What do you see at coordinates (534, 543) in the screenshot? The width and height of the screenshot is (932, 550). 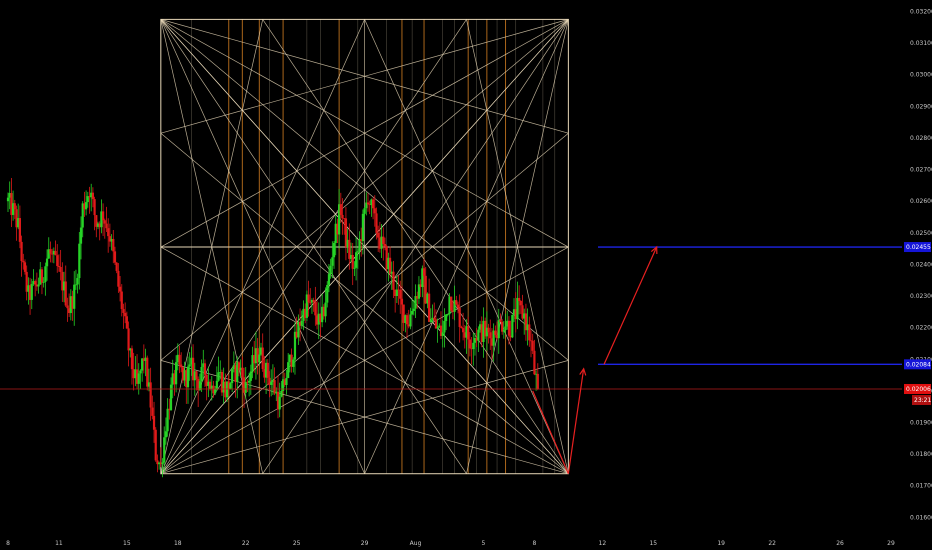 I see `x-tick-label-9: 8` at bounding box center [534, 543].